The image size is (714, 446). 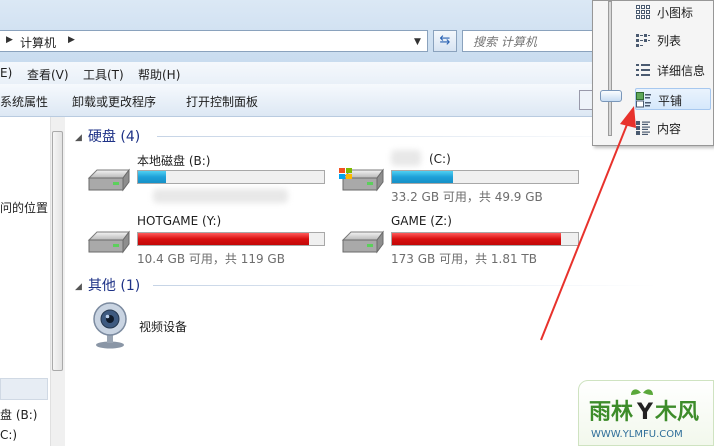 I want to click on drive-y-usage-fill, so click(x=224, y=239).